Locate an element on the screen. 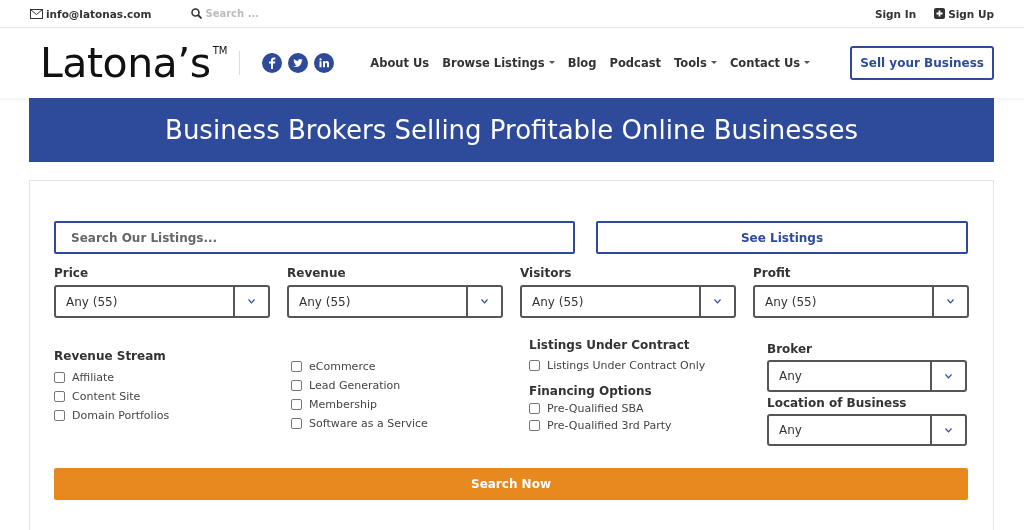 The height and width of the screenshot is (530, 1024). nav-link: Blog is located at coordinates (582, 63).